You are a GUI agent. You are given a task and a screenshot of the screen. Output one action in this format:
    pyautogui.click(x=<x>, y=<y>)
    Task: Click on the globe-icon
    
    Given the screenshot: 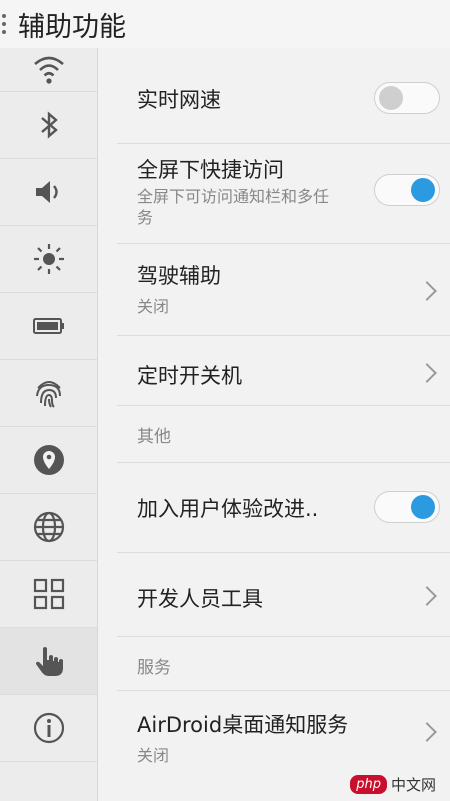 What is the action you would take?
    pyautogui.click(x=48, y=527)
    